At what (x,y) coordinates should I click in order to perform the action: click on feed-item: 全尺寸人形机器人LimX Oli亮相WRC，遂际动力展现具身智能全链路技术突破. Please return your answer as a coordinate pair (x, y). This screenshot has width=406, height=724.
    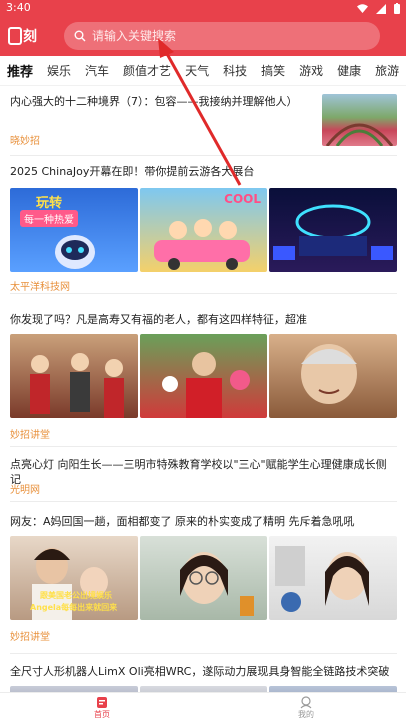
    Looking at the image, I should click on (203, 673).